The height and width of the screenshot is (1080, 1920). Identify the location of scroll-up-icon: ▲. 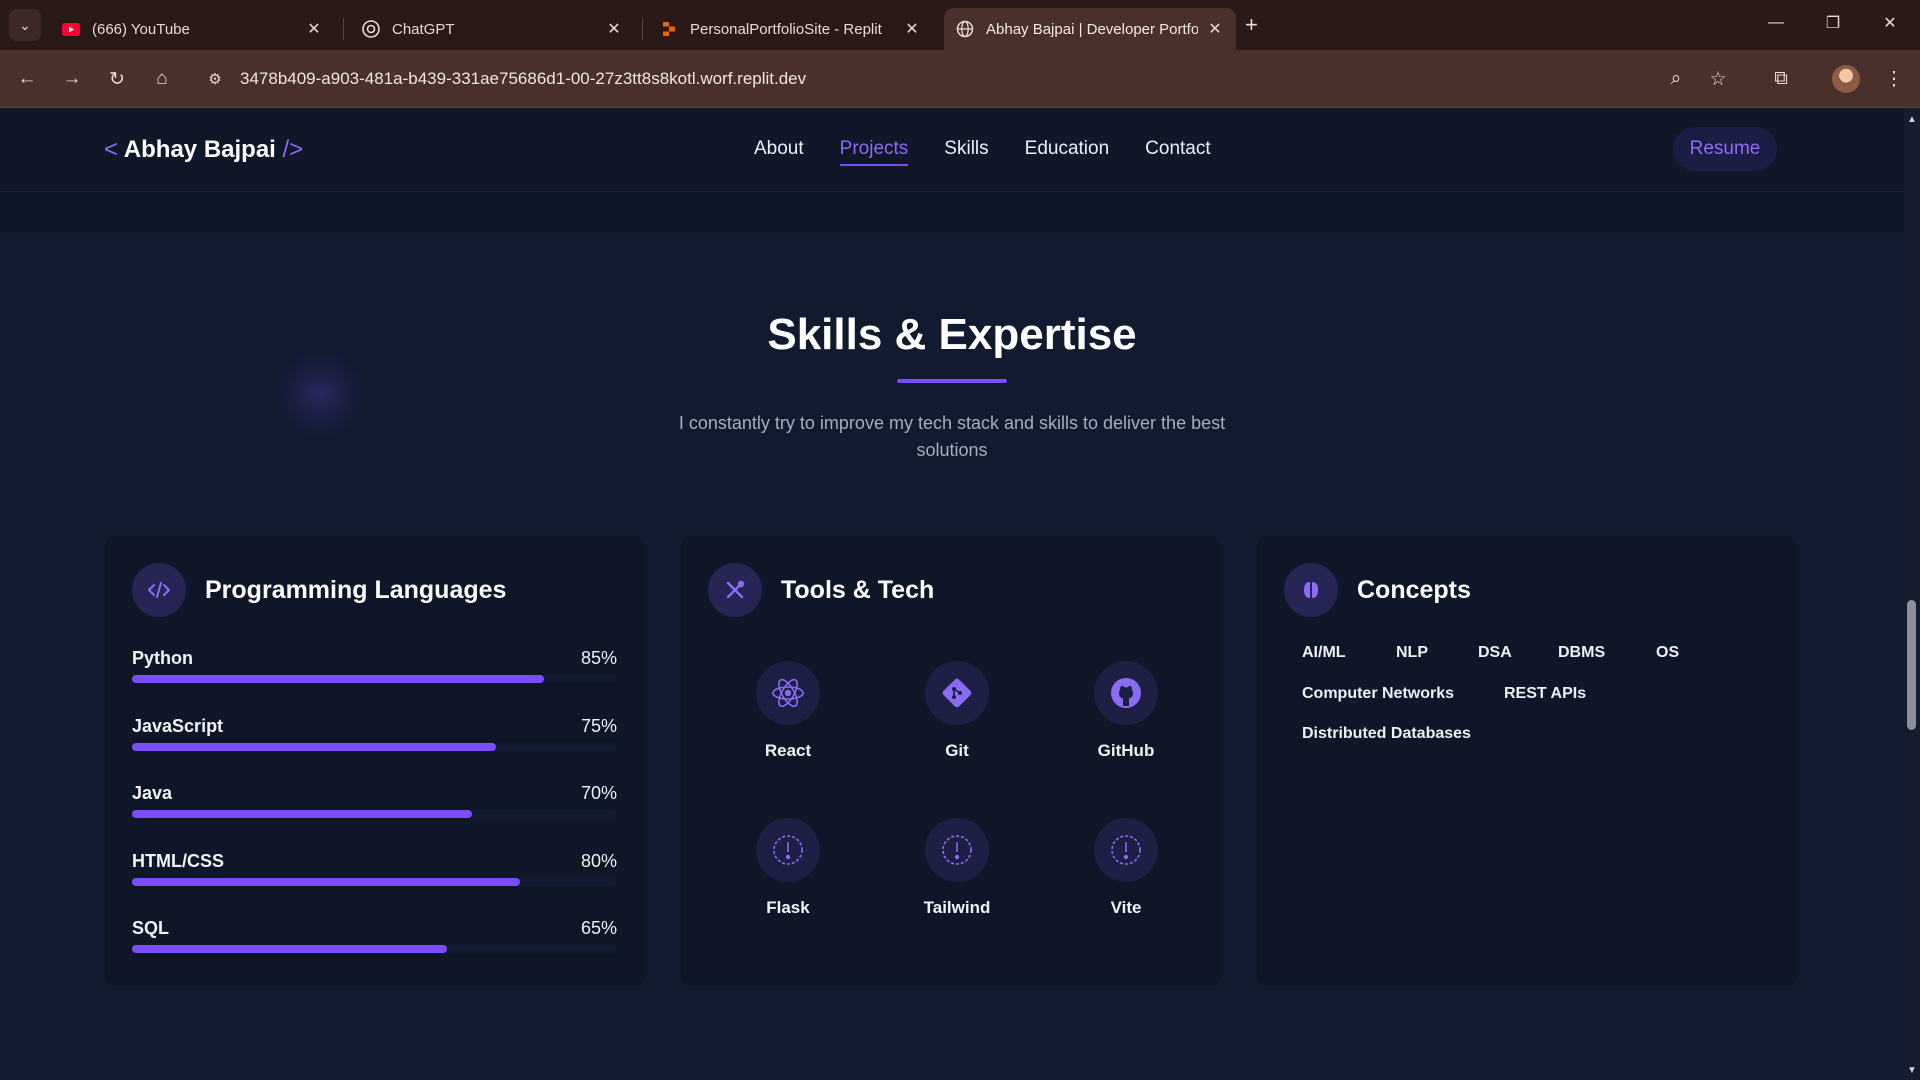
(1912, 119).